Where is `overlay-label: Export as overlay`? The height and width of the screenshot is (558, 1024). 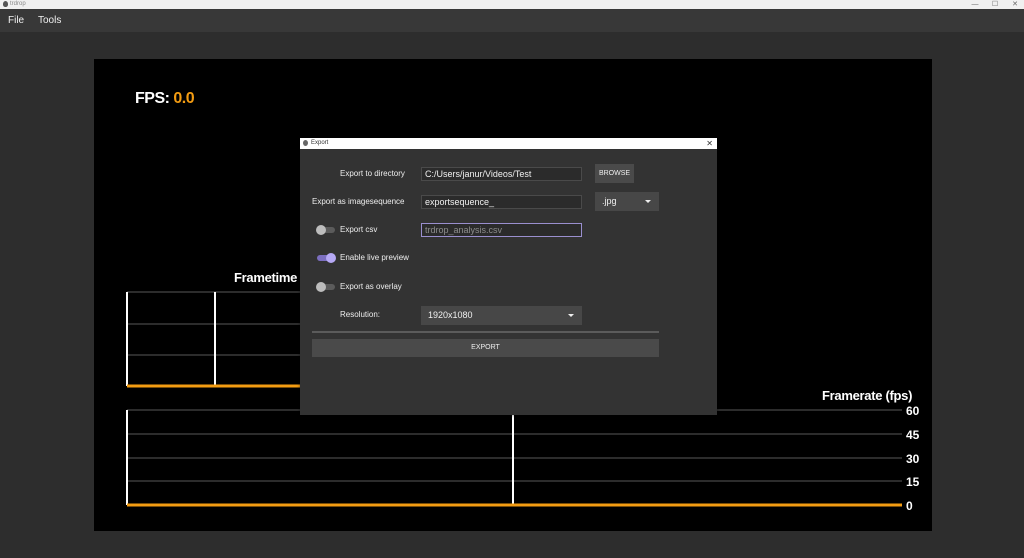
overlay-label: Export as overlay is located at coordinates (371, 286).